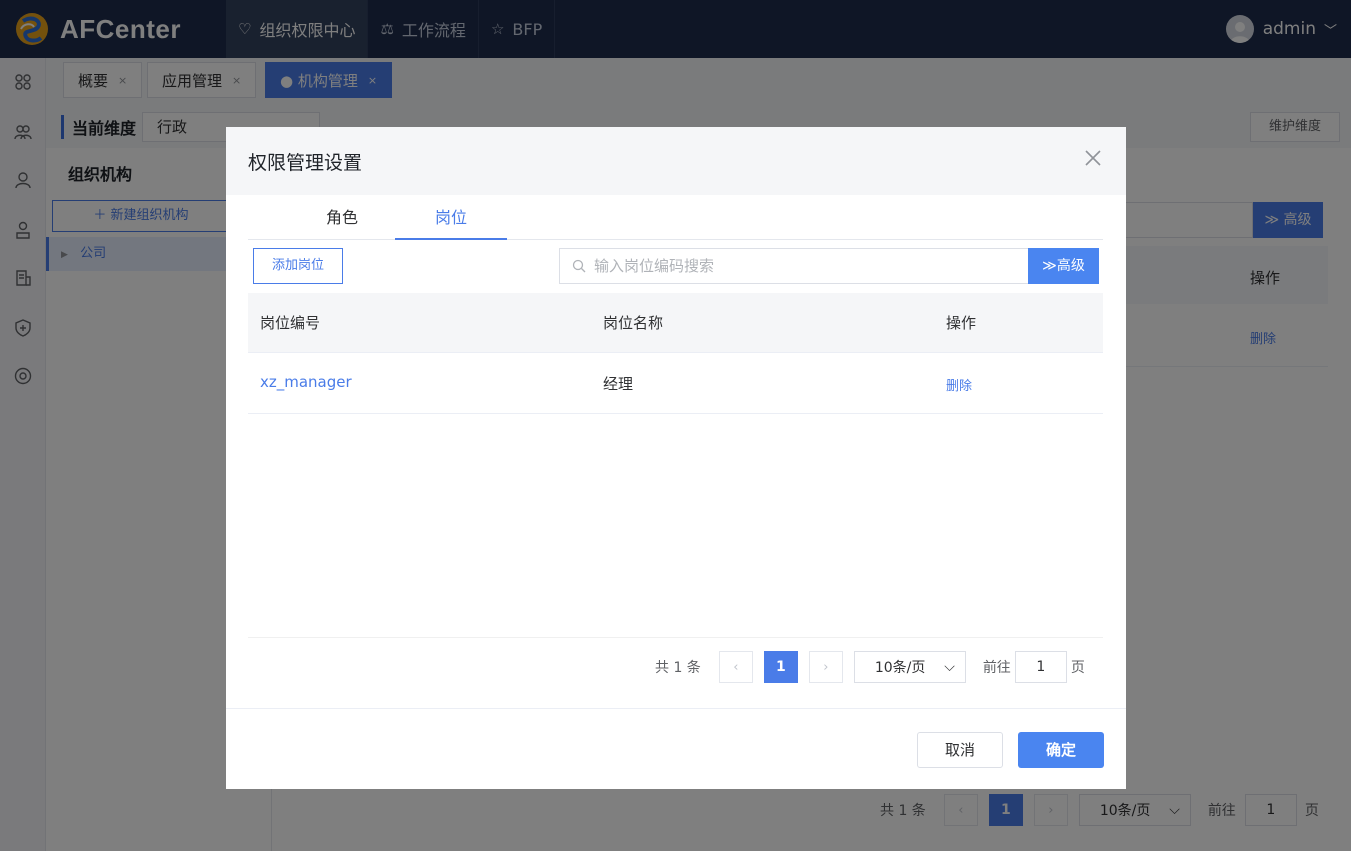 This screenshot has height=851, width=1351. Describe the element at coordinates (633, 323) in the screenshot. I see `column-header-name: 岗位名称` at that location.